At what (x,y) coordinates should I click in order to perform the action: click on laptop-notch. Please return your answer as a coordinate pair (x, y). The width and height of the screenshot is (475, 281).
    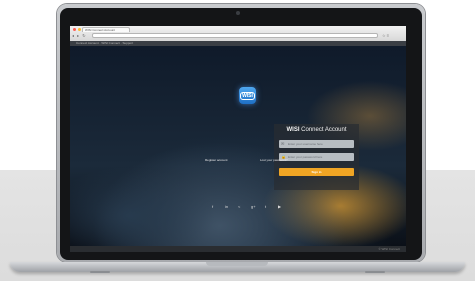
    Looking at the image, I should click on (237, 264).